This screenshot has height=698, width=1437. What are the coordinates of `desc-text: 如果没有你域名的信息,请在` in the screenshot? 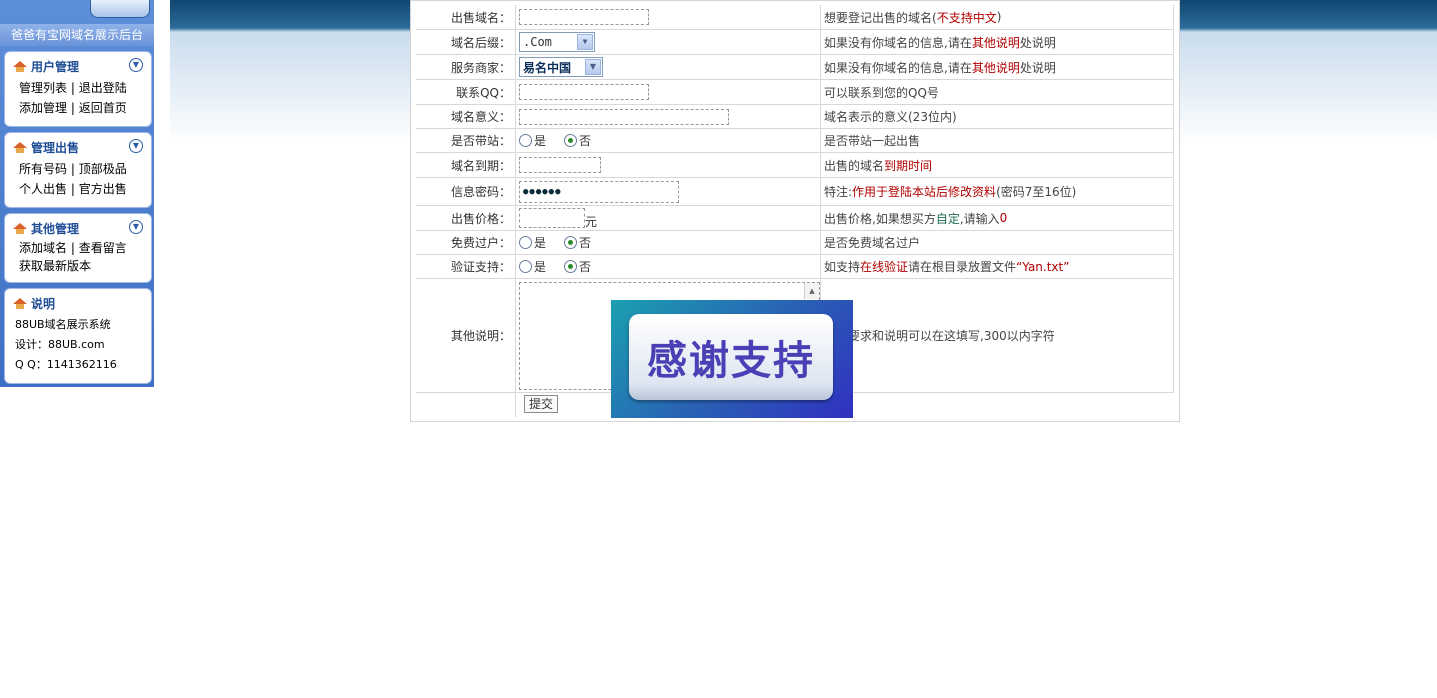 It's located at (898, 67).